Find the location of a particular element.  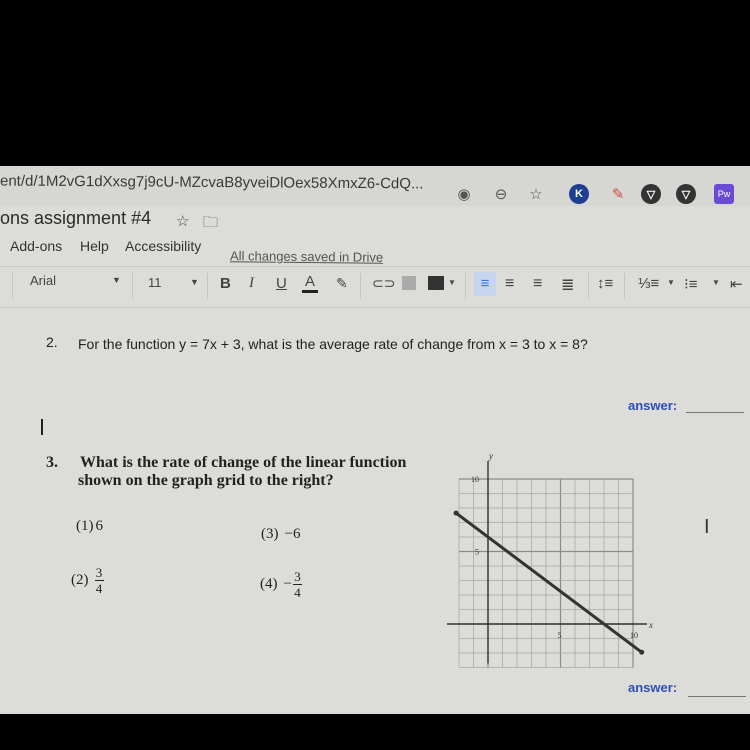

choice-4: (4) − 3 4 is located at coordinates (281, 584).